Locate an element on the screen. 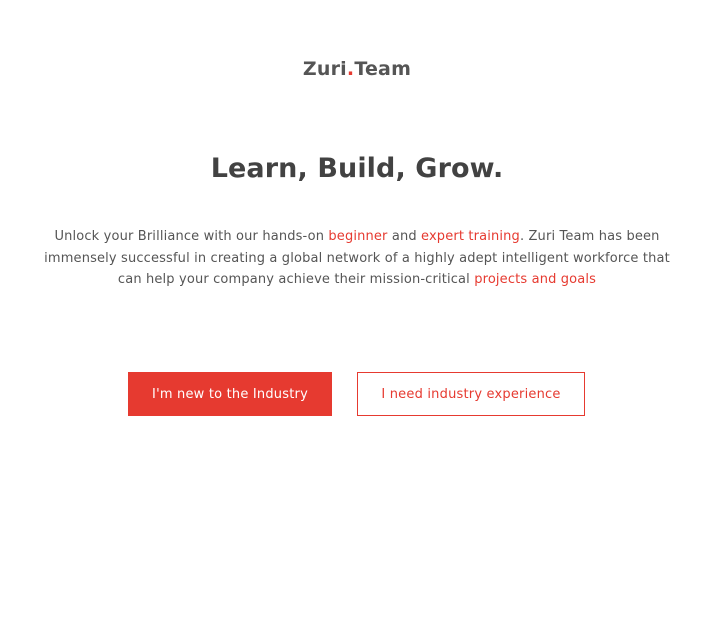 The image size is (714, 618). new-to-industry-label: I'm new to the Industry is located at coordinates (230, 394).